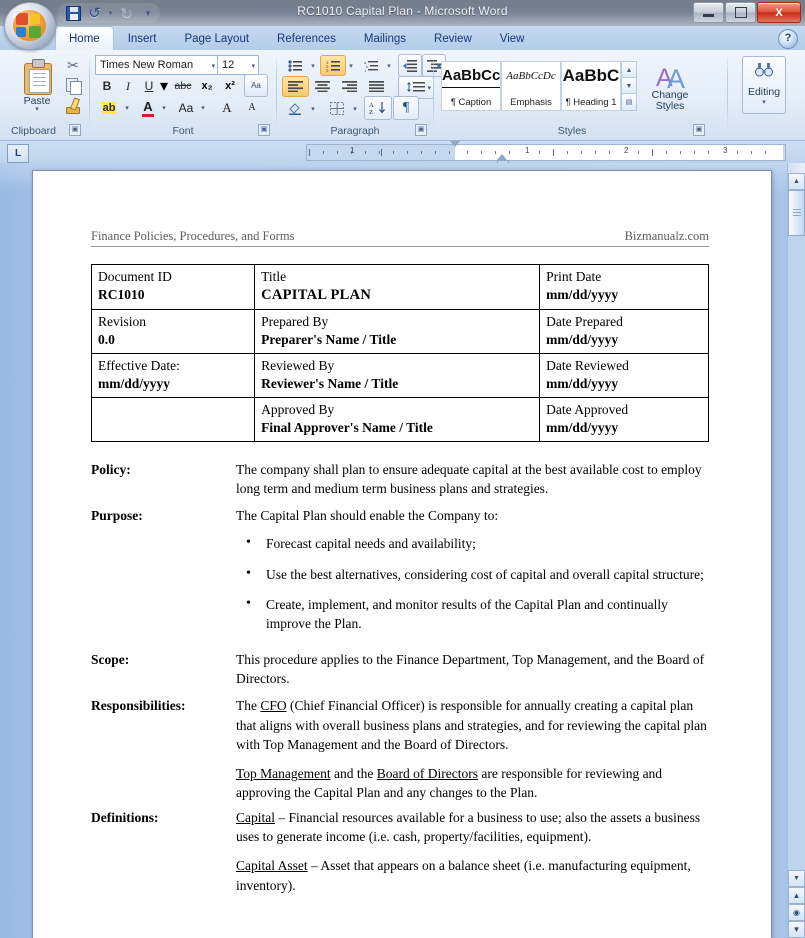 The height and width of the screenshot is (938, 805). Describe the element at coordinates (295, 108) in the screenshot. I see `shading-button` at that location.